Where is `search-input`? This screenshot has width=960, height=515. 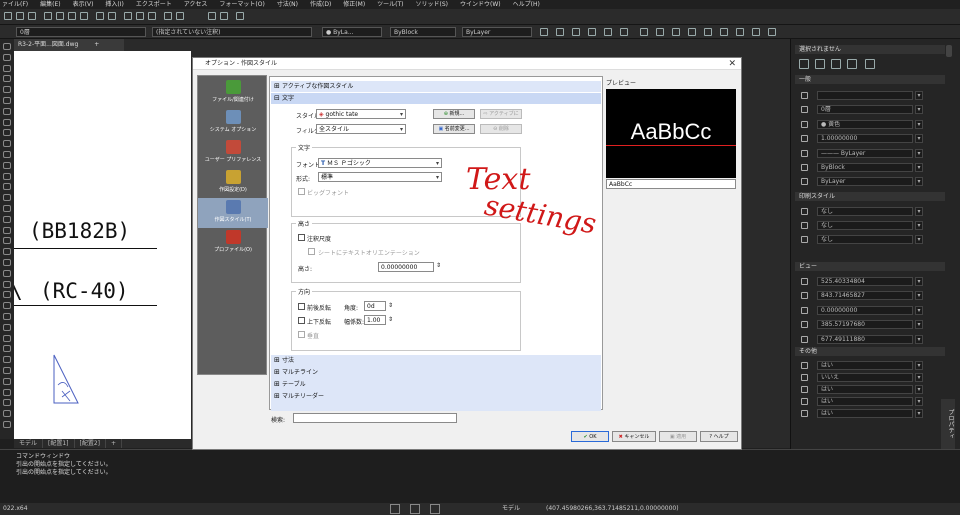
search-input is located at coordinates (375, 418).